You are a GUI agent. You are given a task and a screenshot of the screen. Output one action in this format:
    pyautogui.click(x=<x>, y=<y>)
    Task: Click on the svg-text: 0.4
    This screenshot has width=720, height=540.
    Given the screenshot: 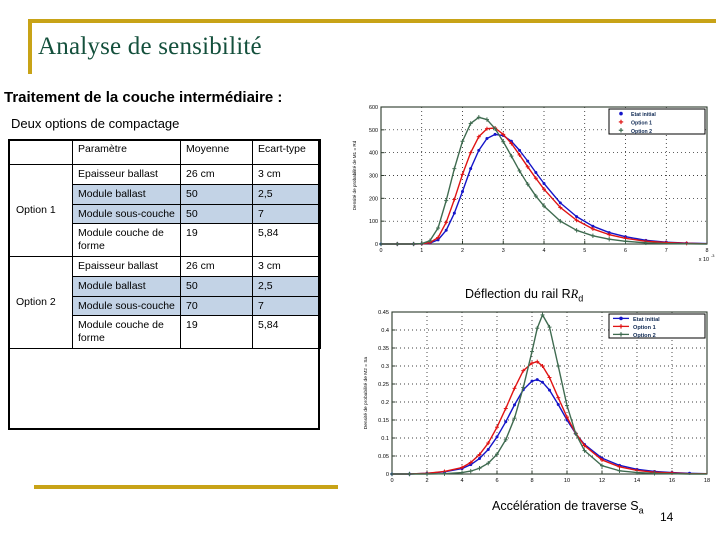 What is the action you would take?
    pyautogui.click(x=385, y=331)
    